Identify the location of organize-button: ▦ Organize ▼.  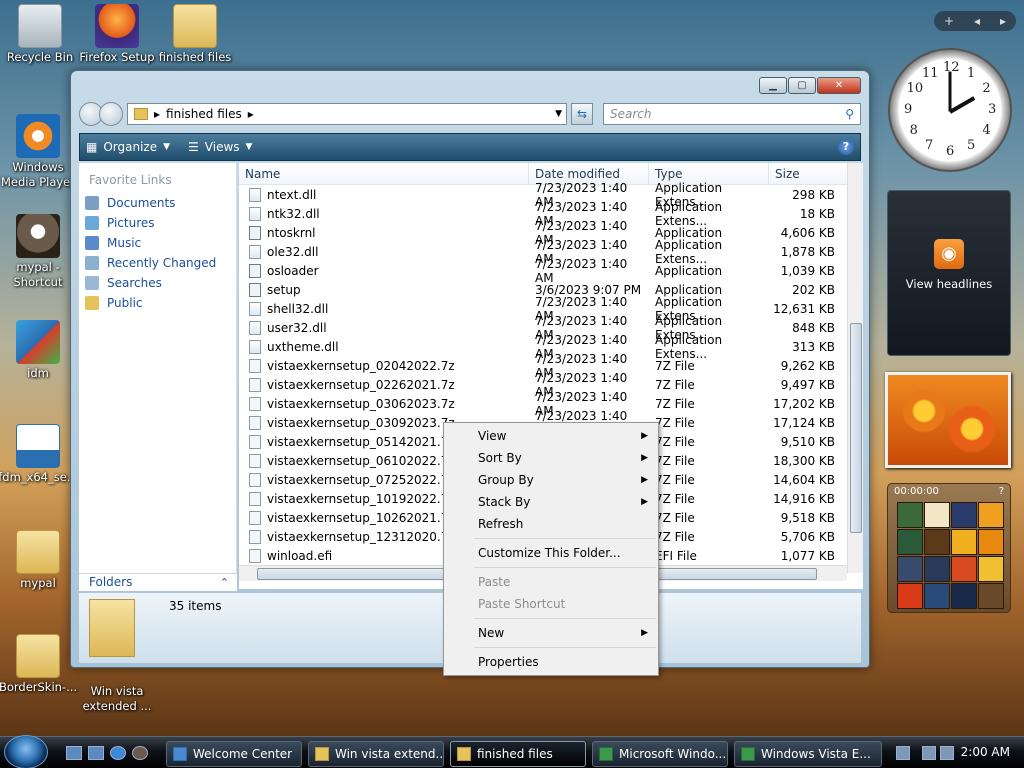
(128, 147).